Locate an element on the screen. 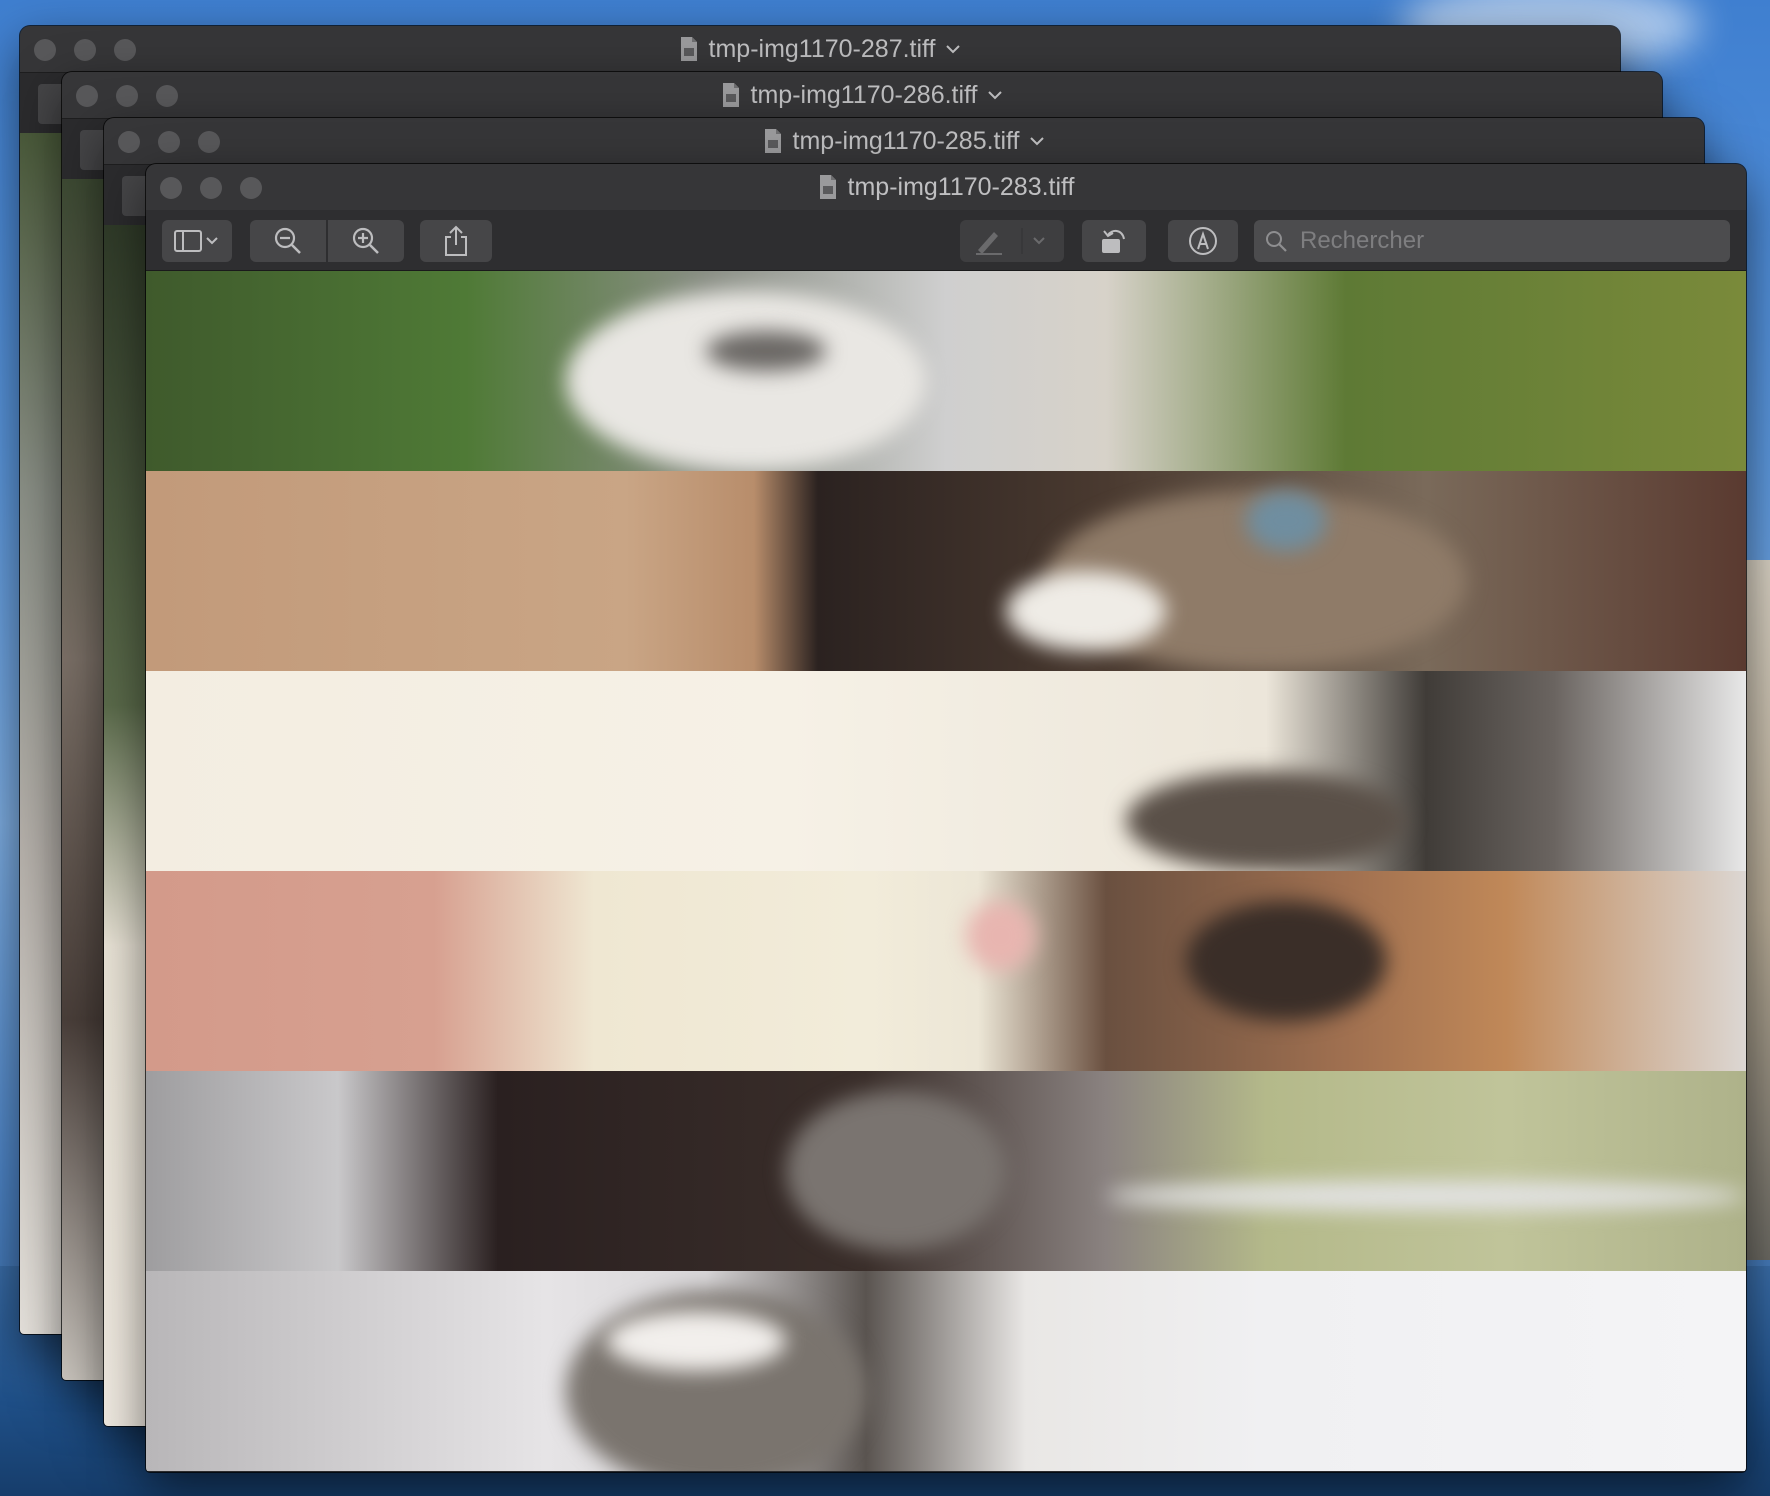 The image size is (1770, 1496). rotate-icon is located at coordinates (1113, 241).